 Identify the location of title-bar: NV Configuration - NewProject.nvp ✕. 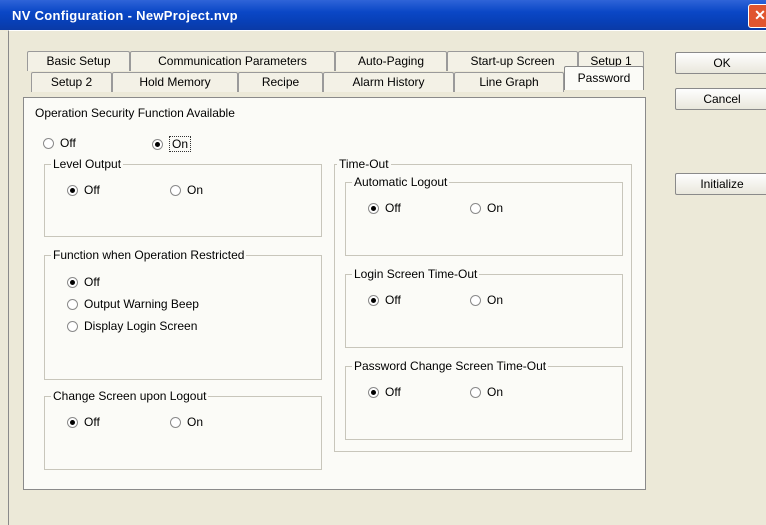
(383, 15).